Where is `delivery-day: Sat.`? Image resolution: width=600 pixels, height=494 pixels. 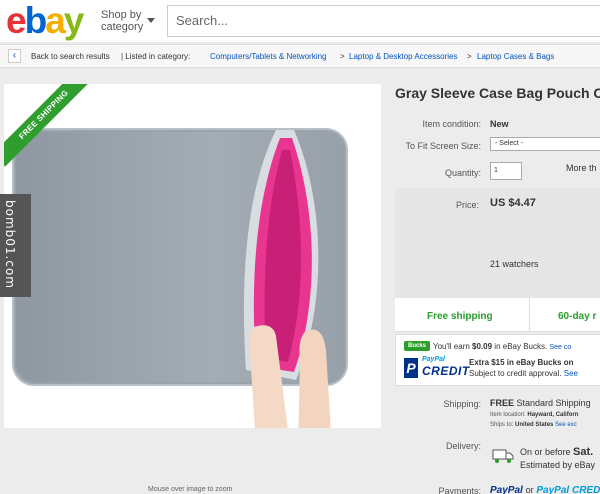
delivery-day: Sat. is located at coordinates (583, 452).